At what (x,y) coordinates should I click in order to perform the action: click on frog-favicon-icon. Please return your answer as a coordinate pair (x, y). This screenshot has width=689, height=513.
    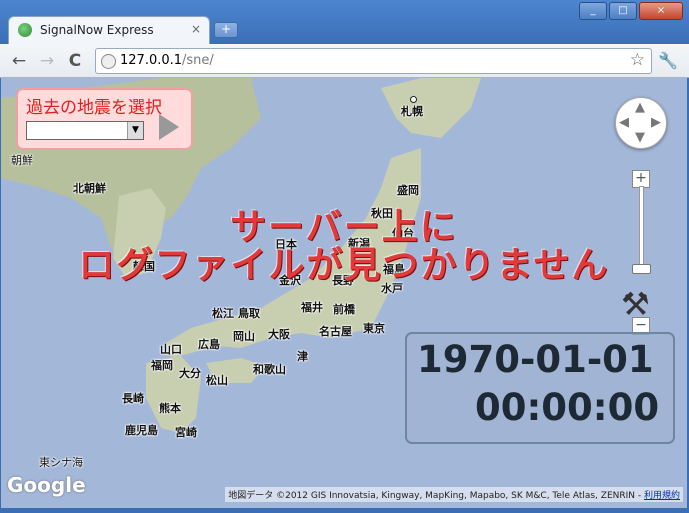
    Looking at the image, I should click on (25, 30).